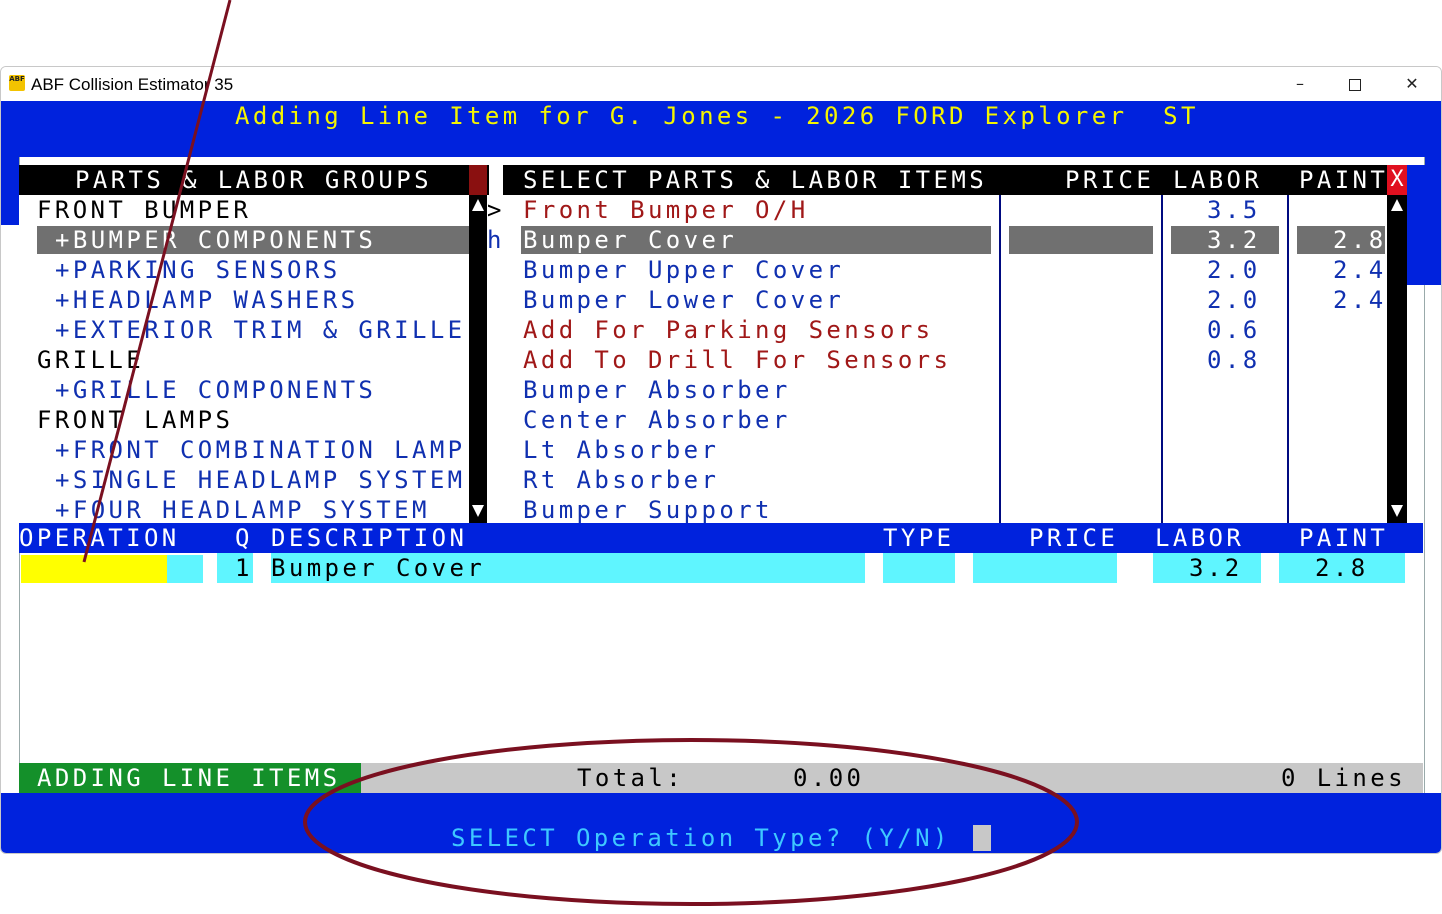 This screenshot has width=1442, height=914. I want to click on annotation-ellipse, so click(691, 822).